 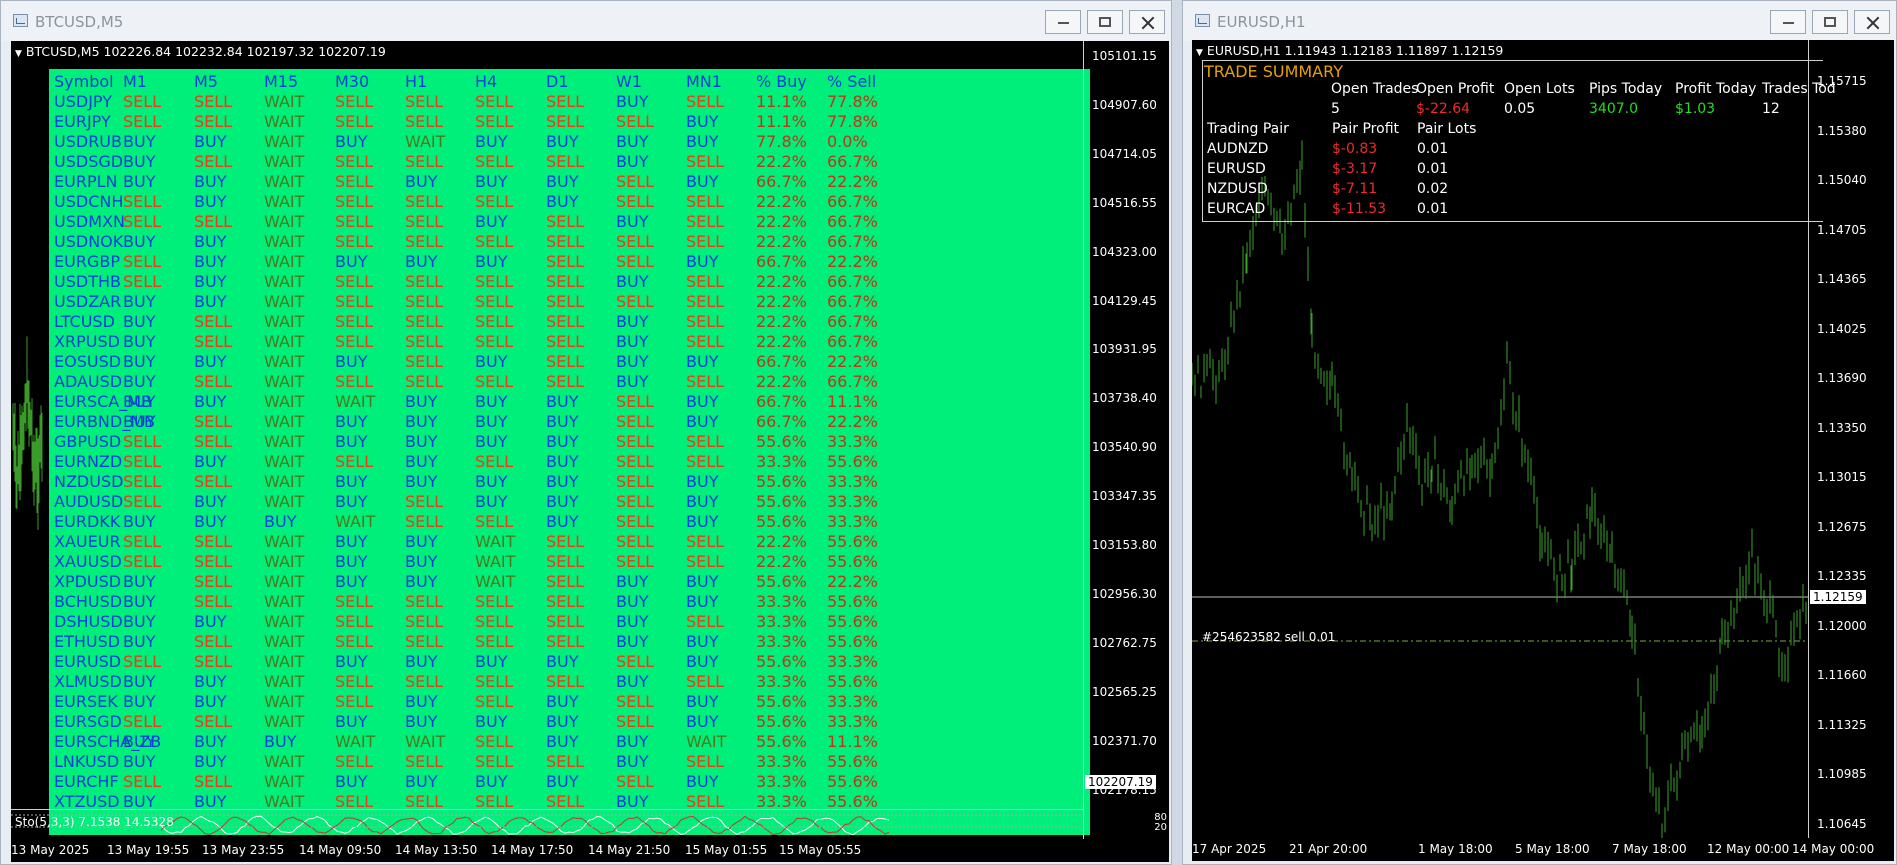 I want to click on price-label: 102762.75, so click(x=1124, y=642).